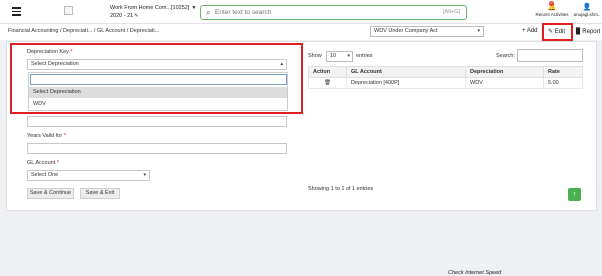  What do you see at coordinates (563, 83) in the screenshot?
I see `rate-cell: 5.00` at bounding box center [563, 83].